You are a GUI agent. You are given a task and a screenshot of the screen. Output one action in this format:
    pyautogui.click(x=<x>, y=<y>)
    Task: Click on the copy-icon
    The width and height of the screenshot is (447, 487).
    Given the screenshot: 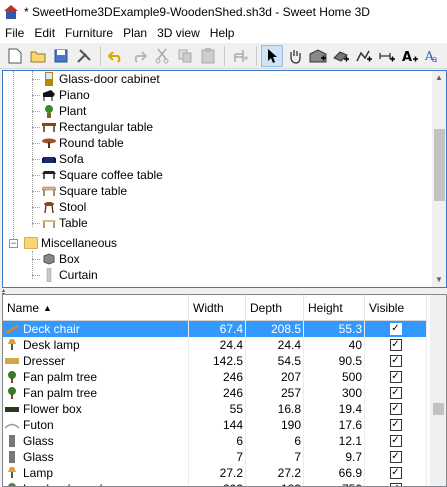 What is the action you would take?
    pyautogui.click(x=185, y=56)
    